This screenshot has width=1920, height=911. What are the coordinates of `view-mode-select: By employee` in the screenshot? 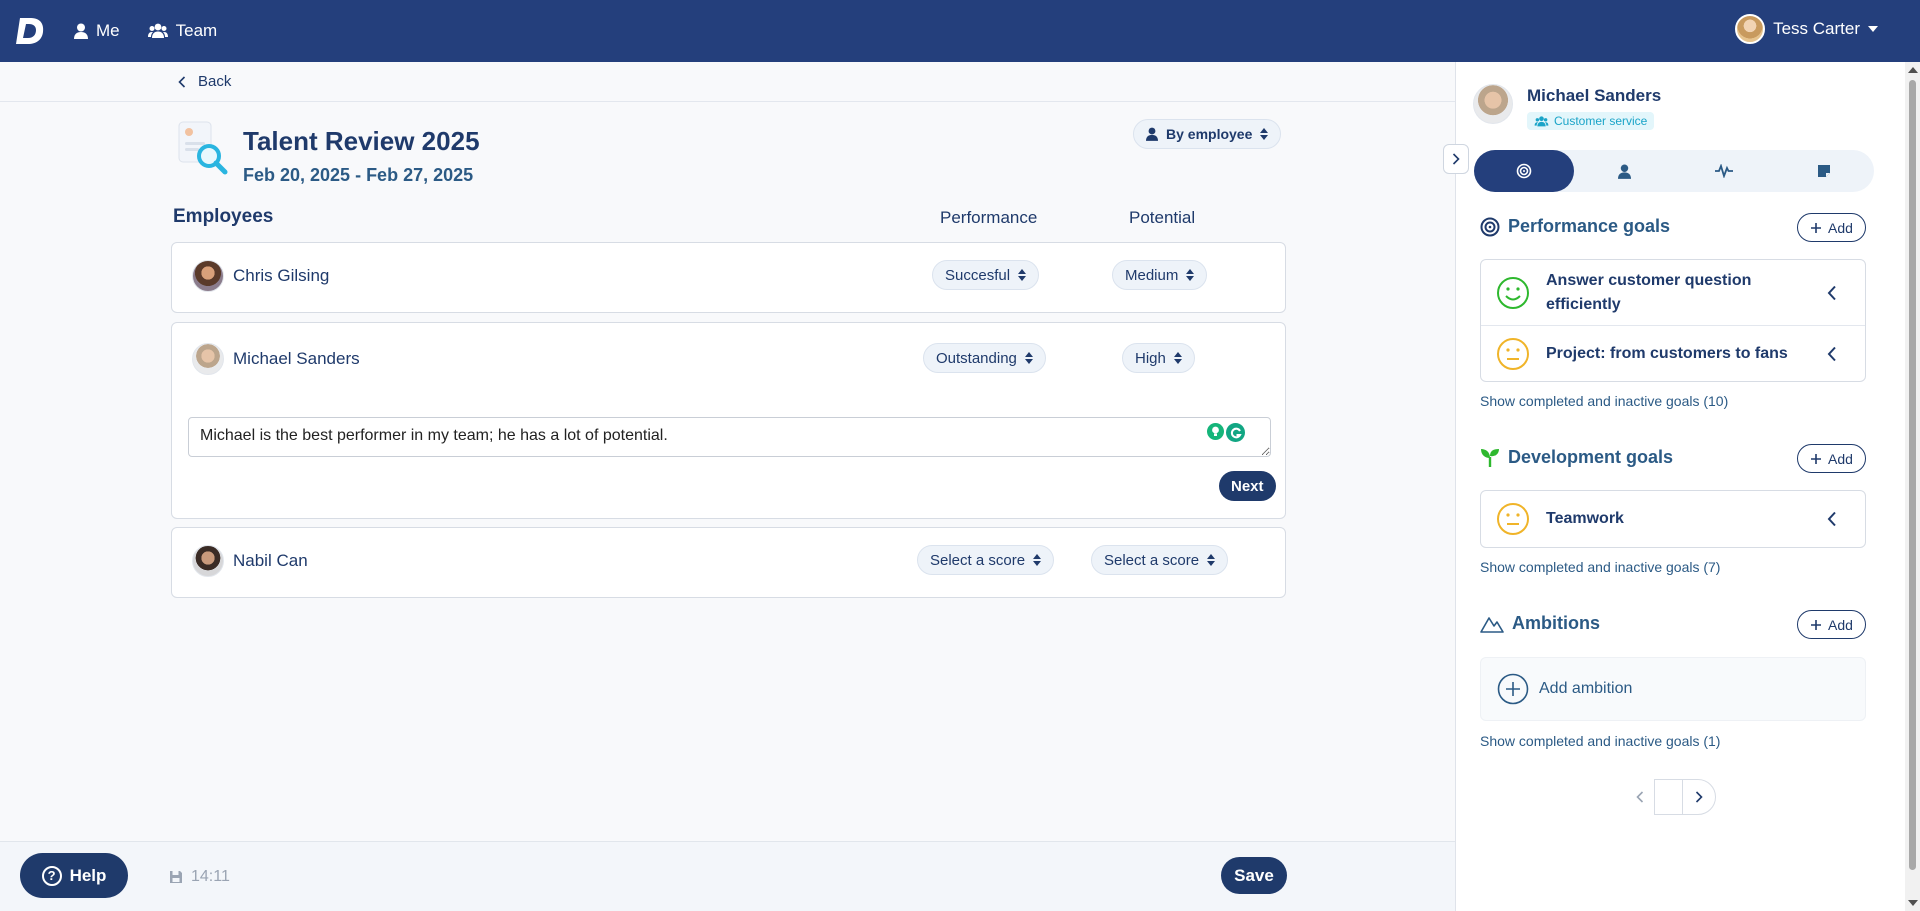 It's located at (1207, 134).